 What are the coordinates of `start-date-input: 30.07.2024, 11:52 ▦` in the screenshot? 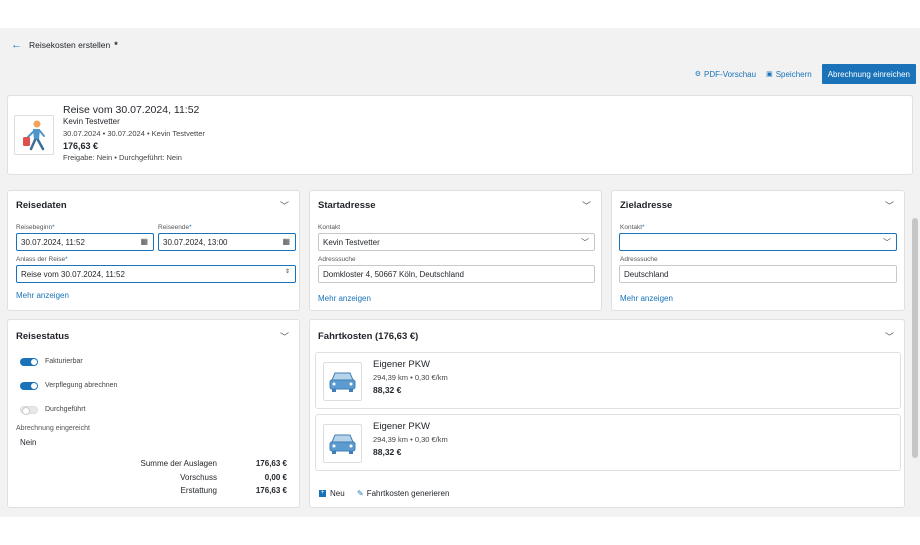 It's located at (85, 242).